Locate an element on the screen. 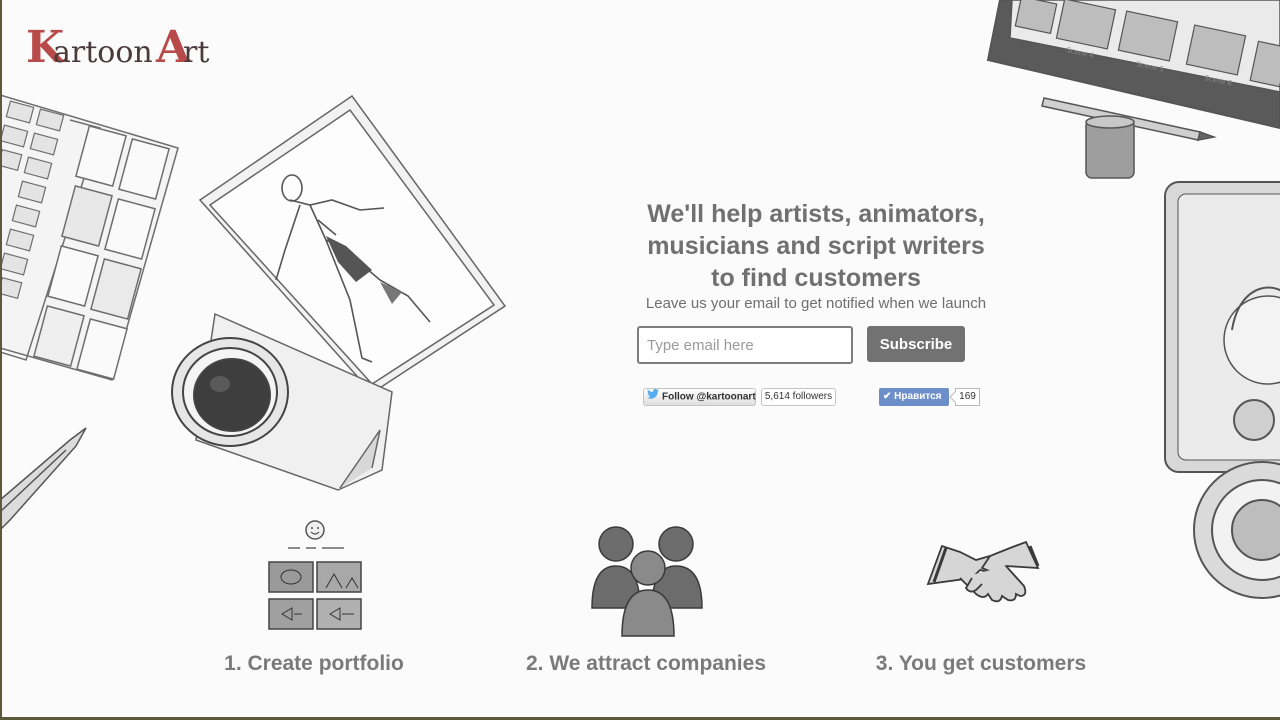 This screenshot has height=720, width=1280. tablet-sketch is located at coordinates (1222, 327).